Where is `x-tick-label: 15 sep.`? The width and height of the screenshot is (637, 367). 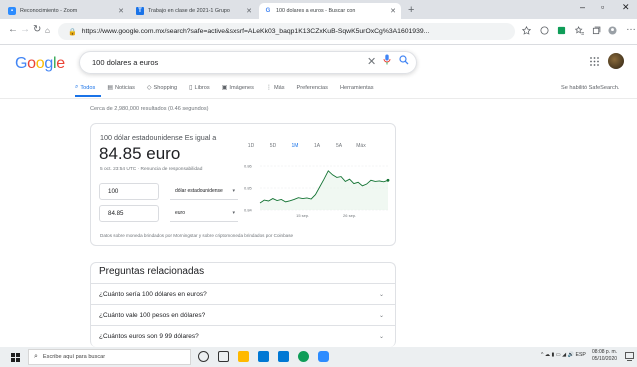
x-tick-label: 15 sep. is located at coordinates (302, 215).